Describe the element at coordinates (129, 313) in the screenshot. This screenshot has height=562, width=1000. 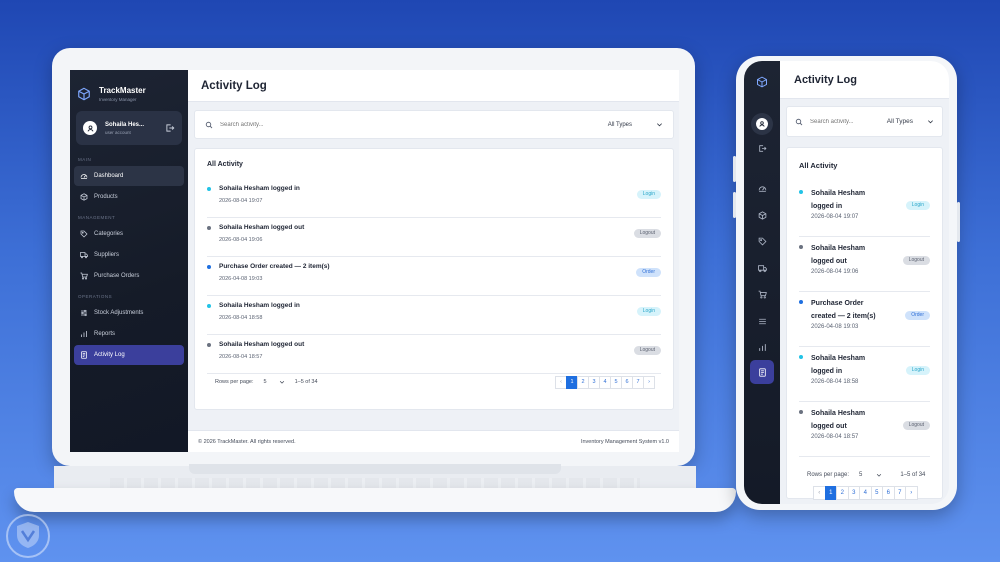
I see `sidebar-item-stock-adjustments: Stock Adjustments` at that location.